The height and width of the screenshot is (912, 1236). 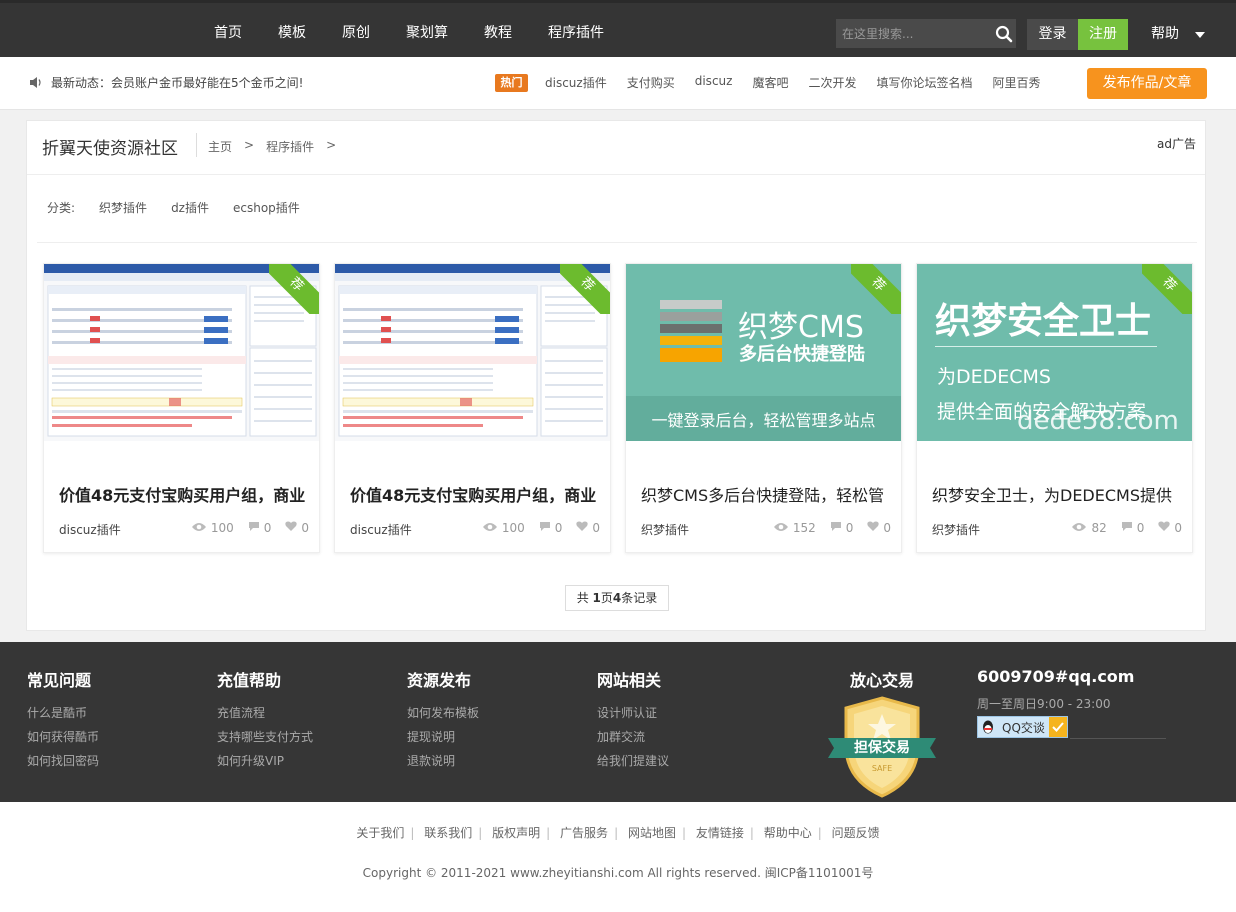 What do you see at coordinates (63, 713) in the screenshot?
I see `footer-link: 什么是酷币` at bounding box center [63, 713].